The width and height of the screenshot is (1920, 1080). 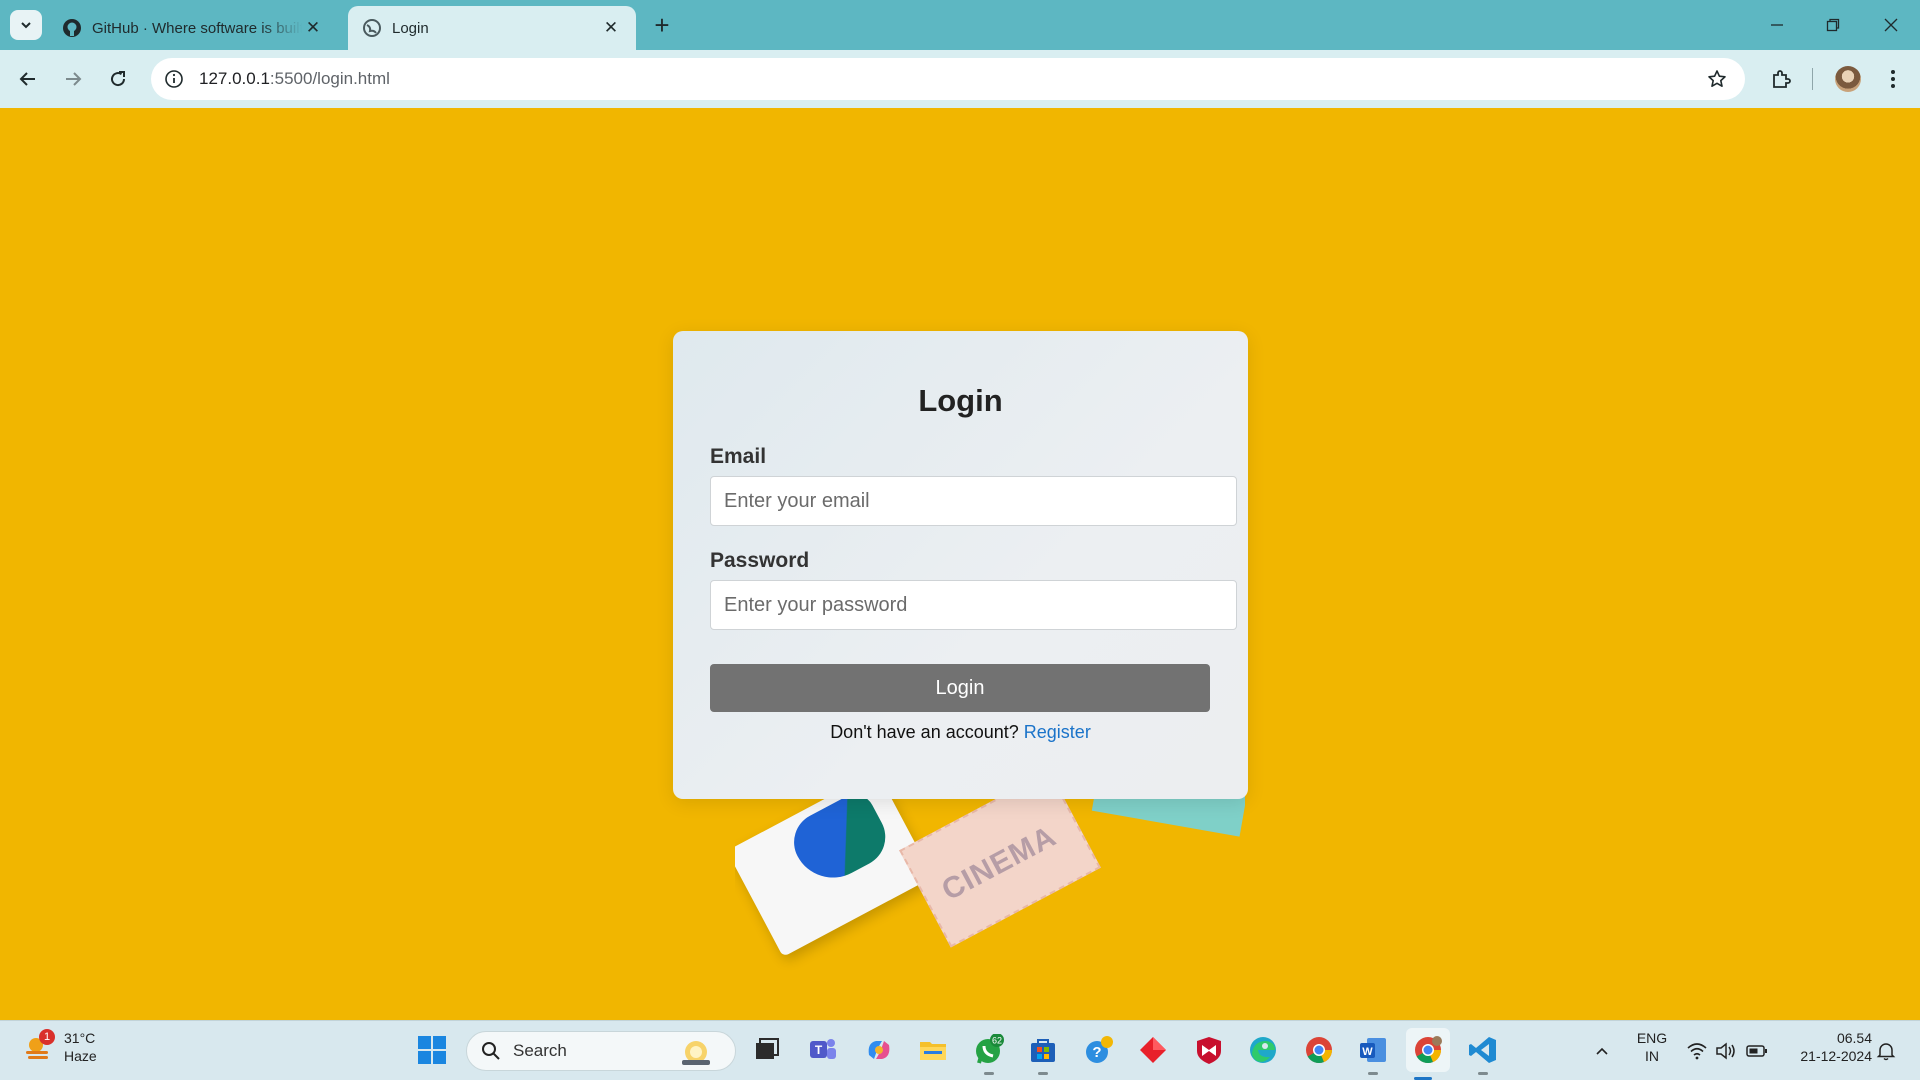 What do you see at coordinates (372, 28) in the screenshot?
I see `globe-icon` at bounding box center [372, 28].